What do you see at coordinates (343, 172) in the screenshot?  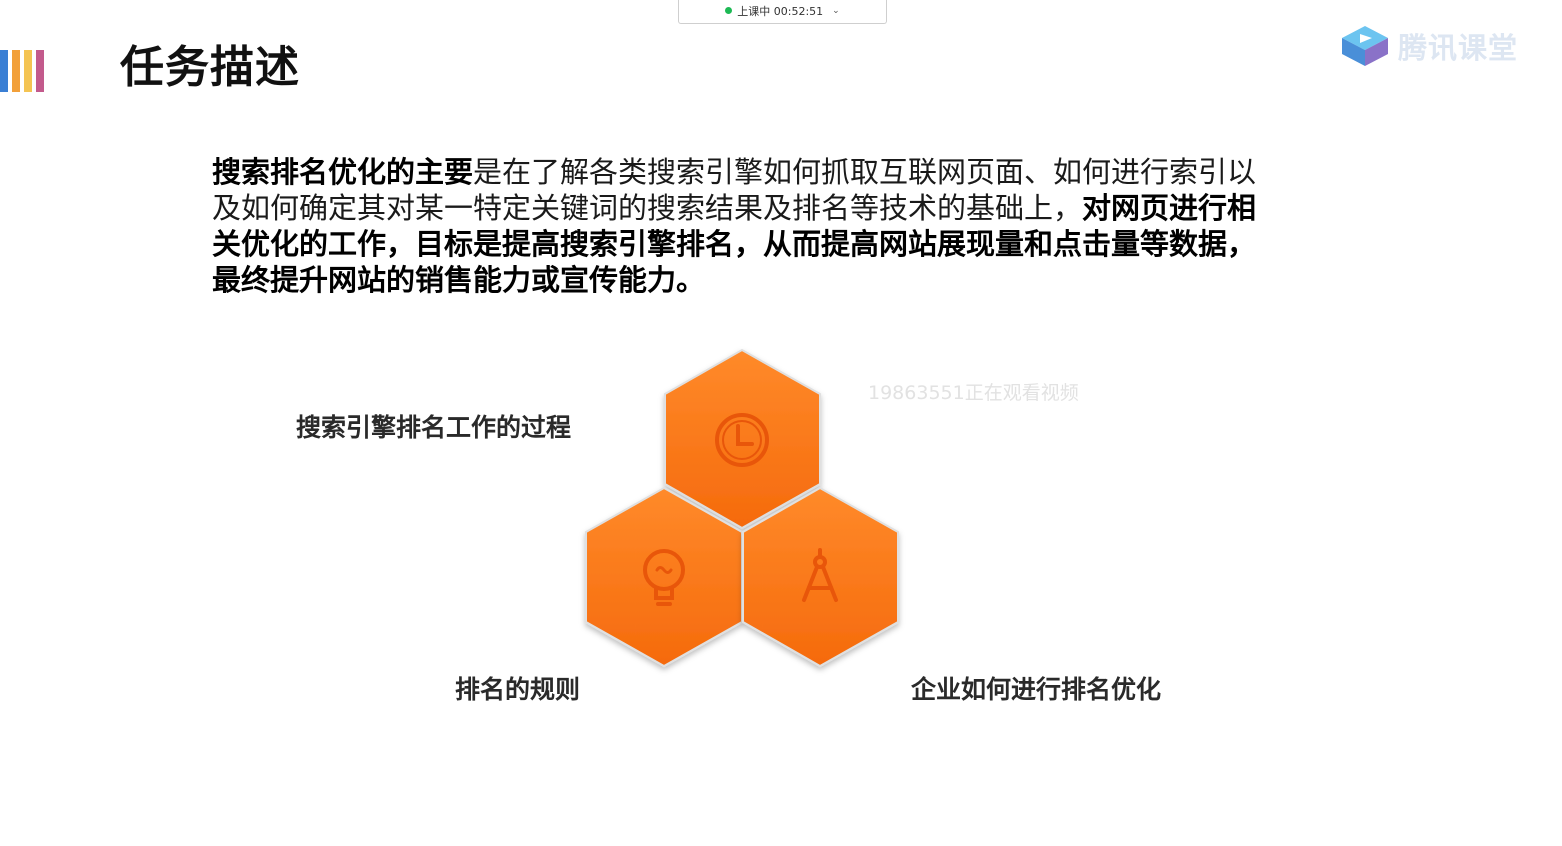 I see `desc-bold-lead: 搜索排名优化的主要` at bounding box center [343, 172].